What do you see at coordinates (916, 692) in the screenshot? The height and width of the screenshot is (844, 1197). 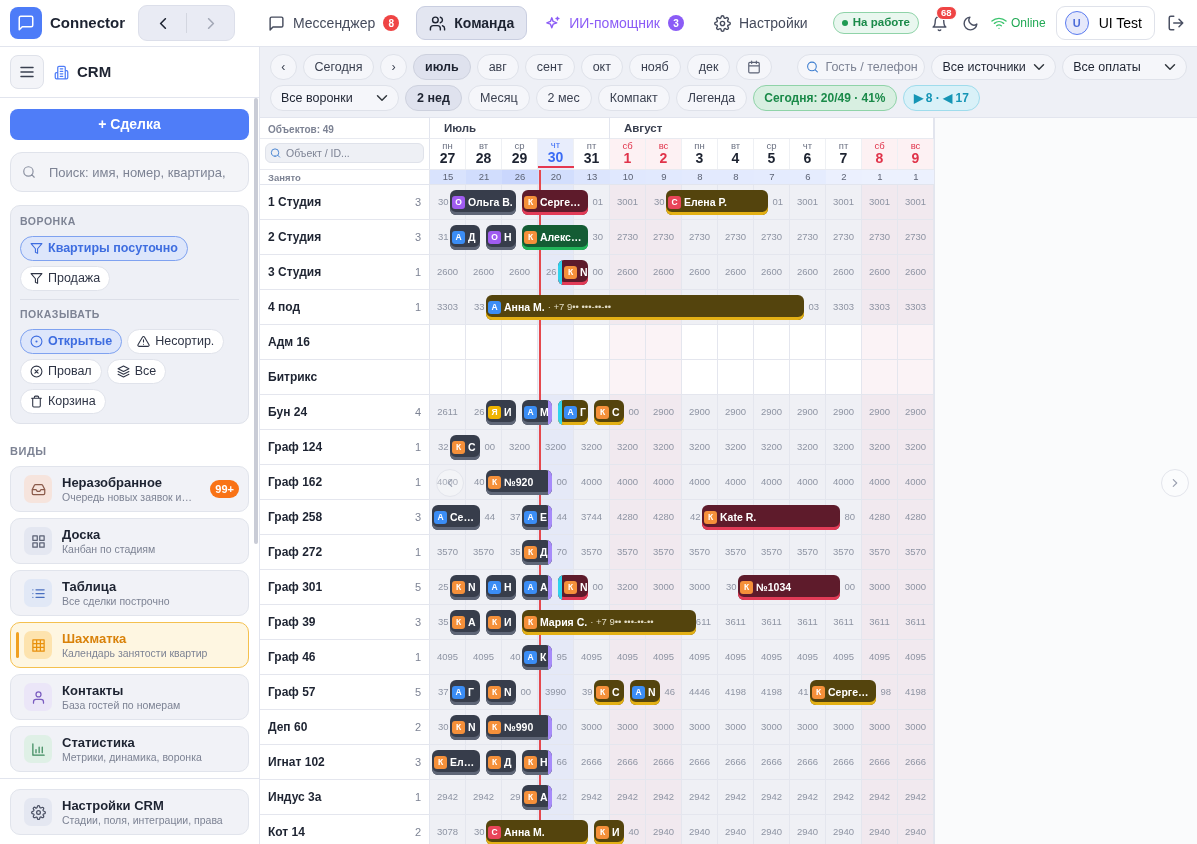 I see `price-cell: 4198` at bounding box center [916, 692].